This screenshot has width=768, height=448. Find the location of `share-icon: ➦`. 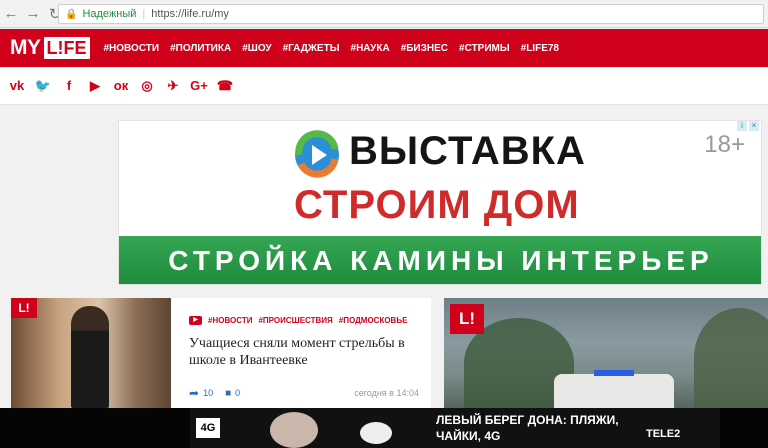

share-icon: ➦ is located at coordinates (194, 393).